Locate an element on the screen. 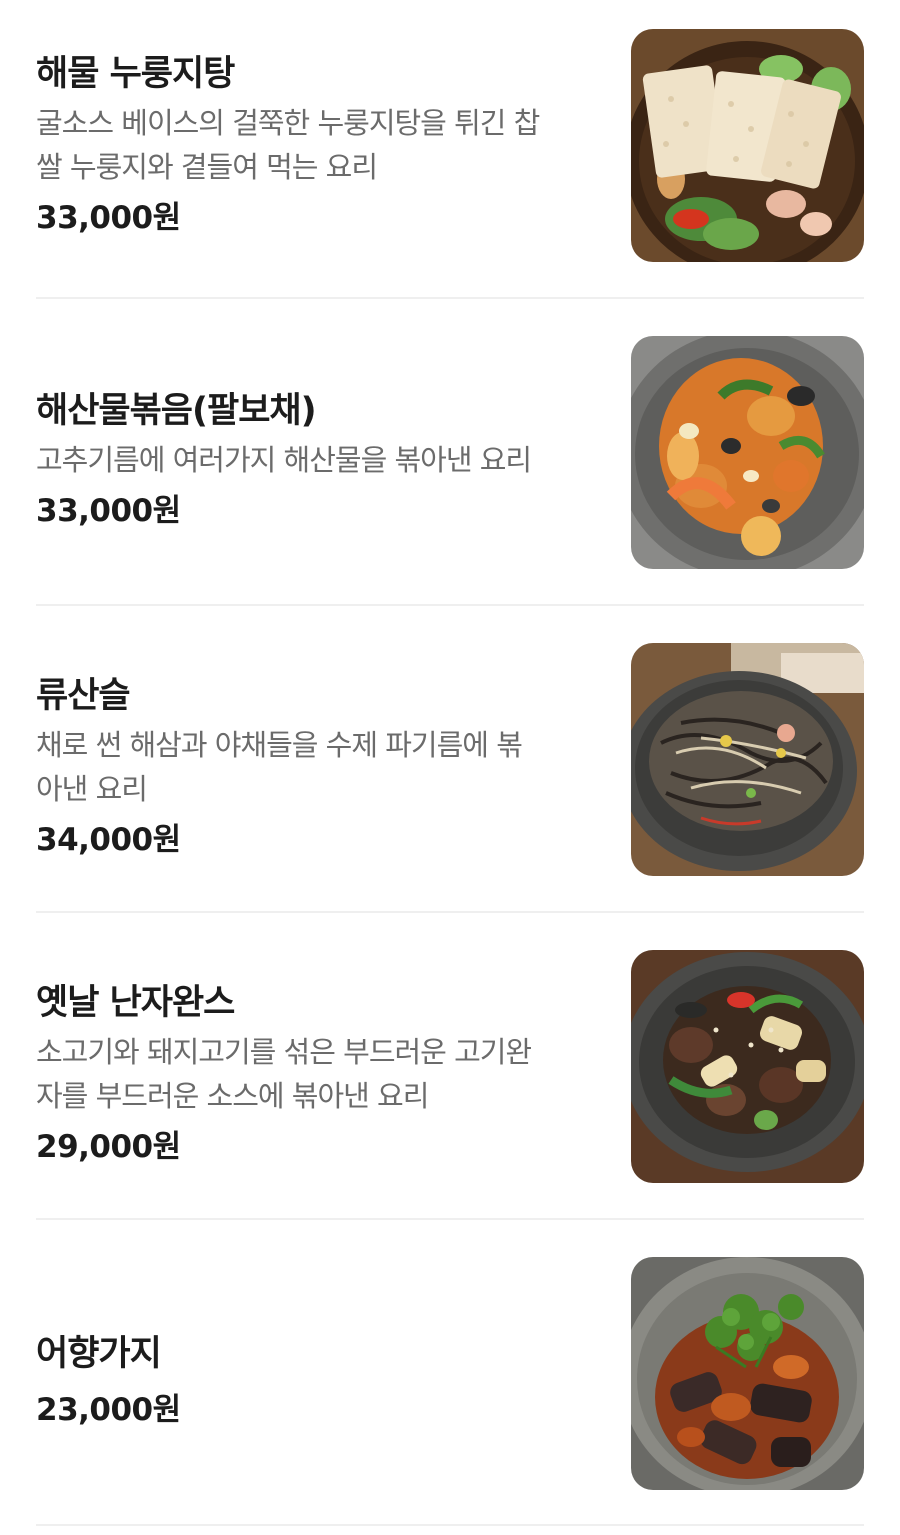  menu-item-description-line: 고추기름에 여러가지 해산물을 볶아낸 요리 is located at coordinates (284, 459).